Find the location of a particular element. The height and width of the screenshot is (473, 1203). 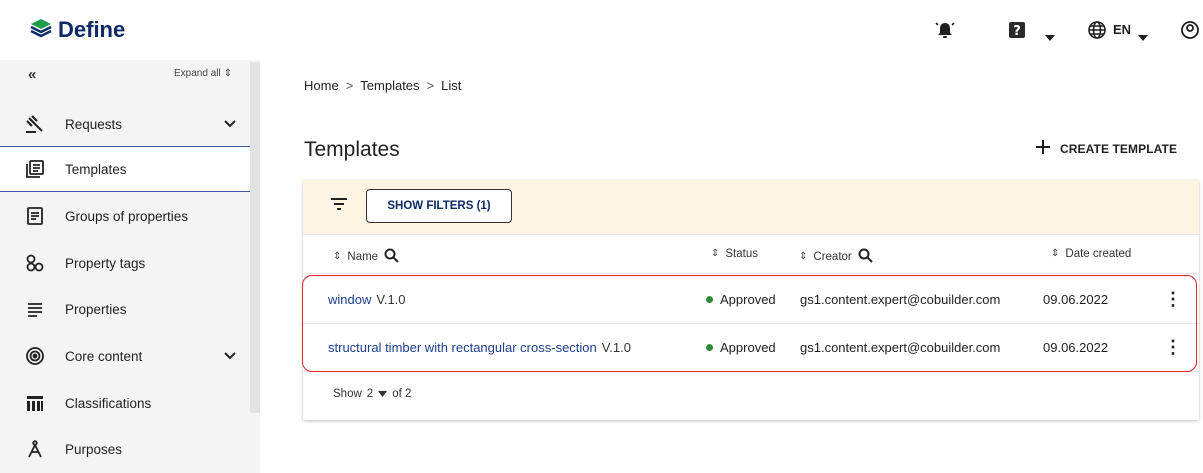

column-header-creator: ⇕ Creator is located at coordinates (836, 257).